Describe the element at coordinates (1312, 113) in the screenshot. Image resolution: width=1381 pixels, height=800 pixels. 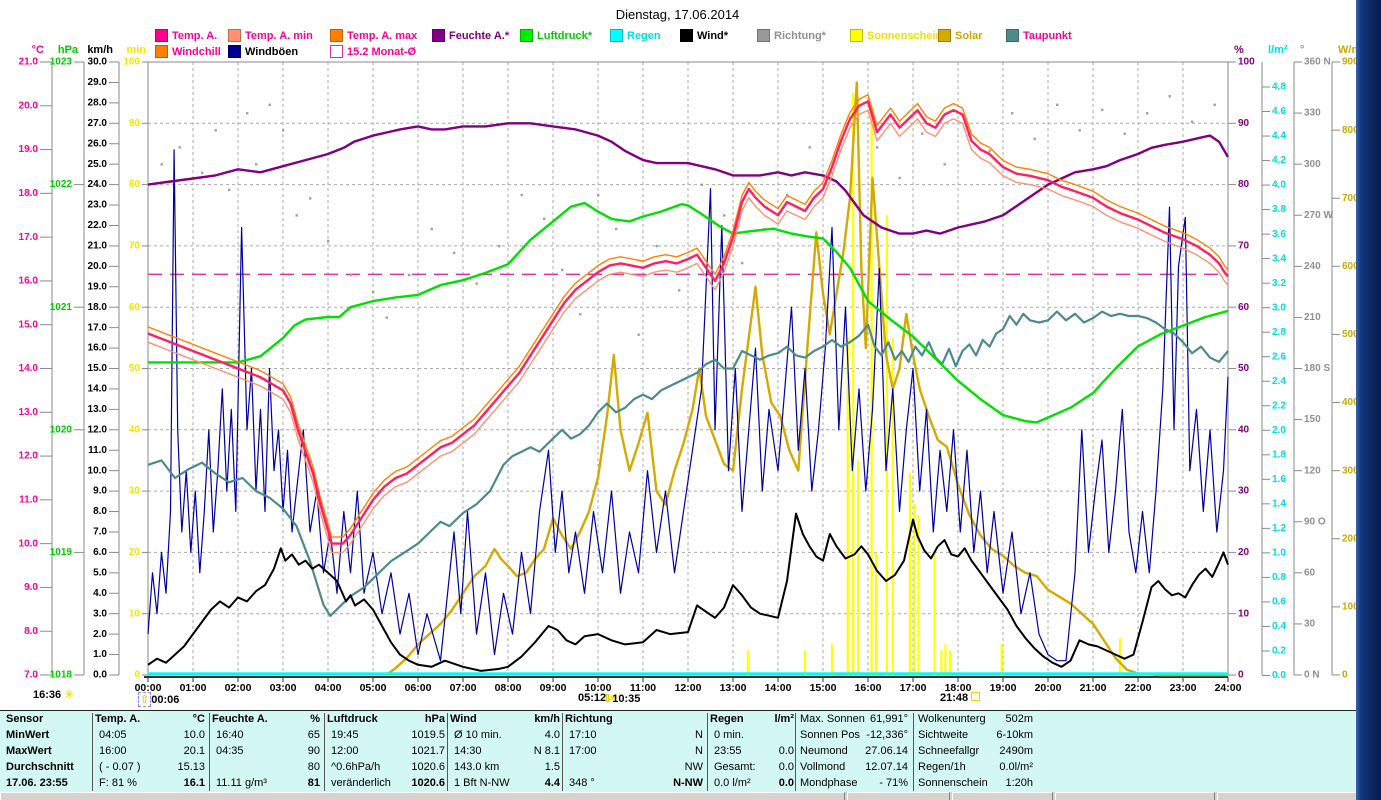
I see `axis-tick-label: 330` at that location.